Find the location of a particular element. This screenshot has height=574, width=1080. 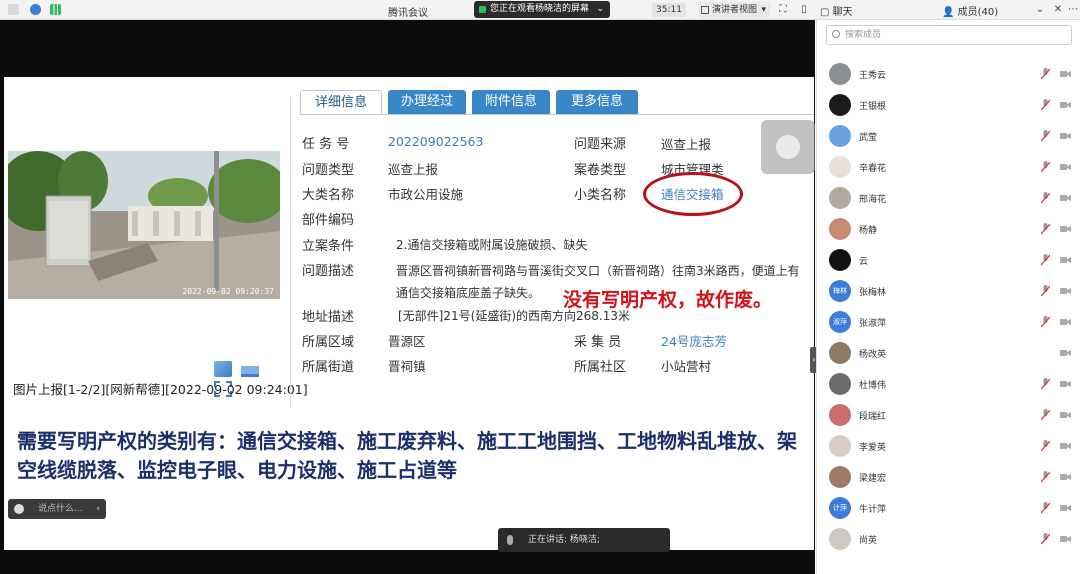

member-row: 段瑞红 is located at coordinates (952, 416).